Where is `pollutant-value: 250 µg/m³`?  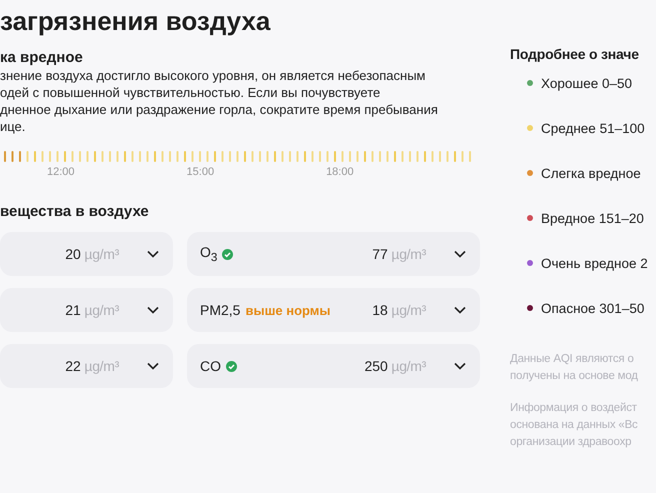
pollutant-value: 250 µg/m³ is located at coordinates (395, 366).